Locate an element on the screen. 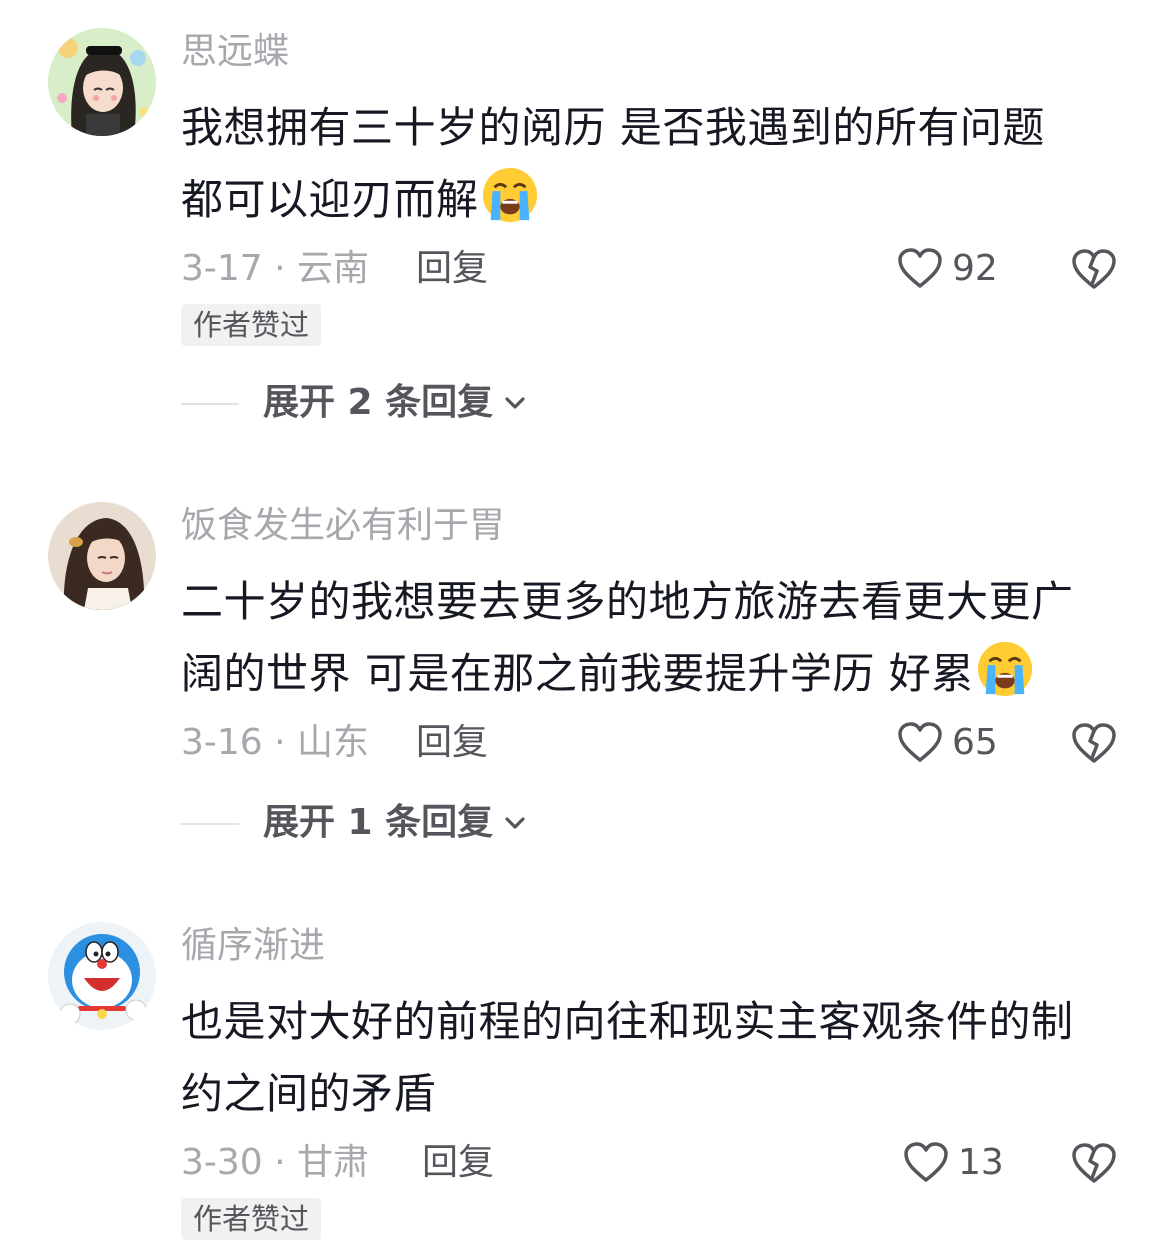 The width and height of the screenshot is (1170, 1259). comment-text-line: 阔的世界 可是在那之前我要提升学历 好累 is located at coordinates (651, 674).